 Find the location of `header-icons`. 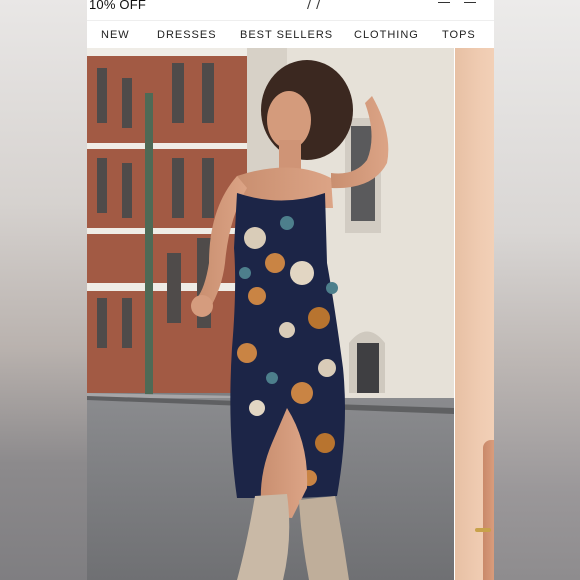

header-icons is located at coordinates (457, 1).